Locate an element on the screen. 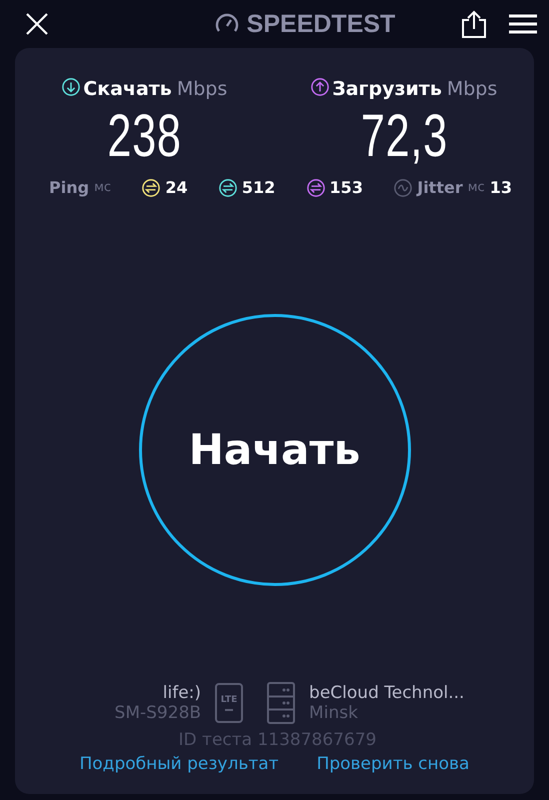 The height and width of the screenshot is (800, 549). server-city: Minsk is located at coordinates (334, 713).